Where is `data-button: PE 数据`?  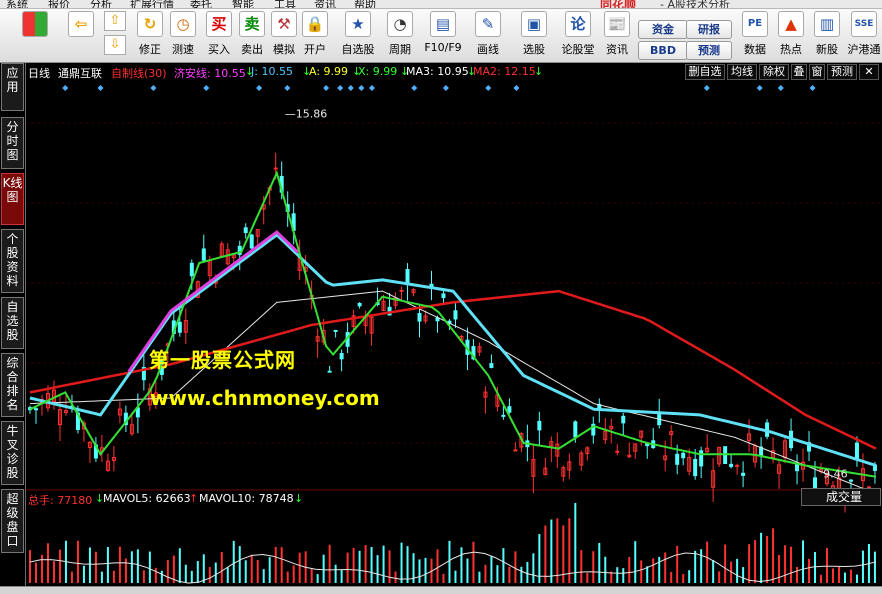 data-button: PE 数据 is located at coordinates (755, 36).